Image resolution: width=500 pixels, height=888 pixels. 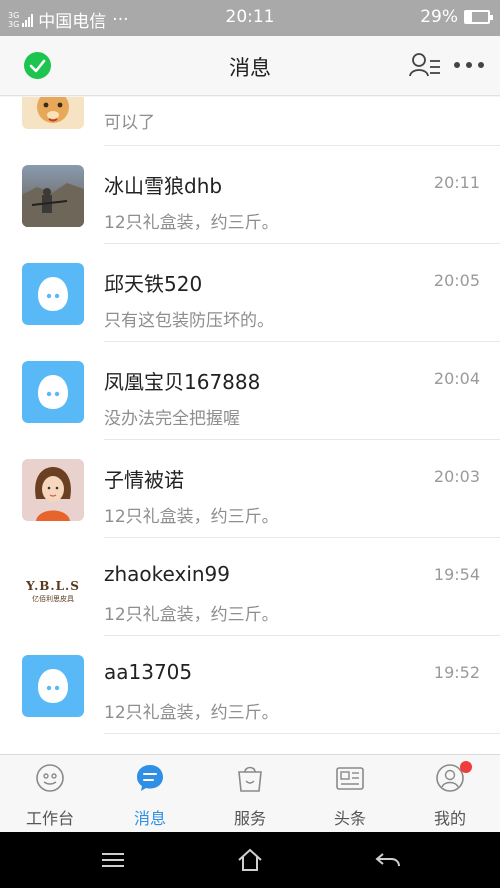 I want to click on photo-avatar, so click(x=53, y=196).